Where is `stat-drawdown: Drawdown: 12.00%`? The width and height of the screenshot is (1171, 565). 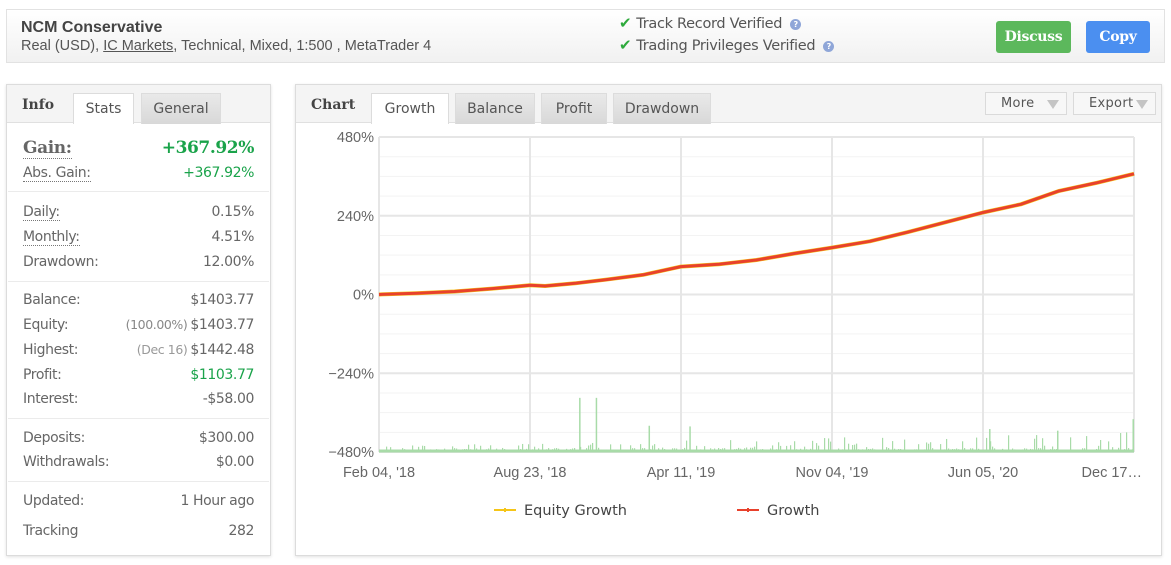 stat-drawdown: Drawdown: 12.00% is located at coordinates (138, 264).